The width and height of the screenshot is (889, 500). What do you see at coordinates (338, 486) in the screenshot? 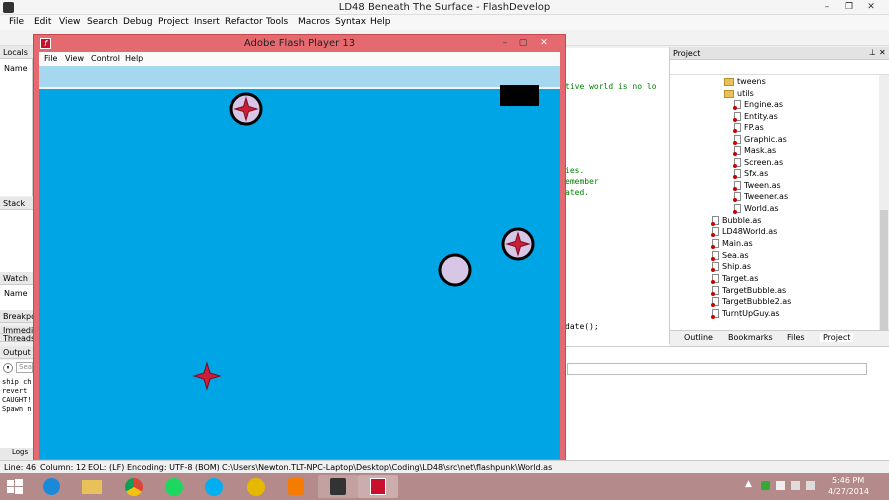
I see `flashdevelop-task-icon` at bounding box center [338, 486].